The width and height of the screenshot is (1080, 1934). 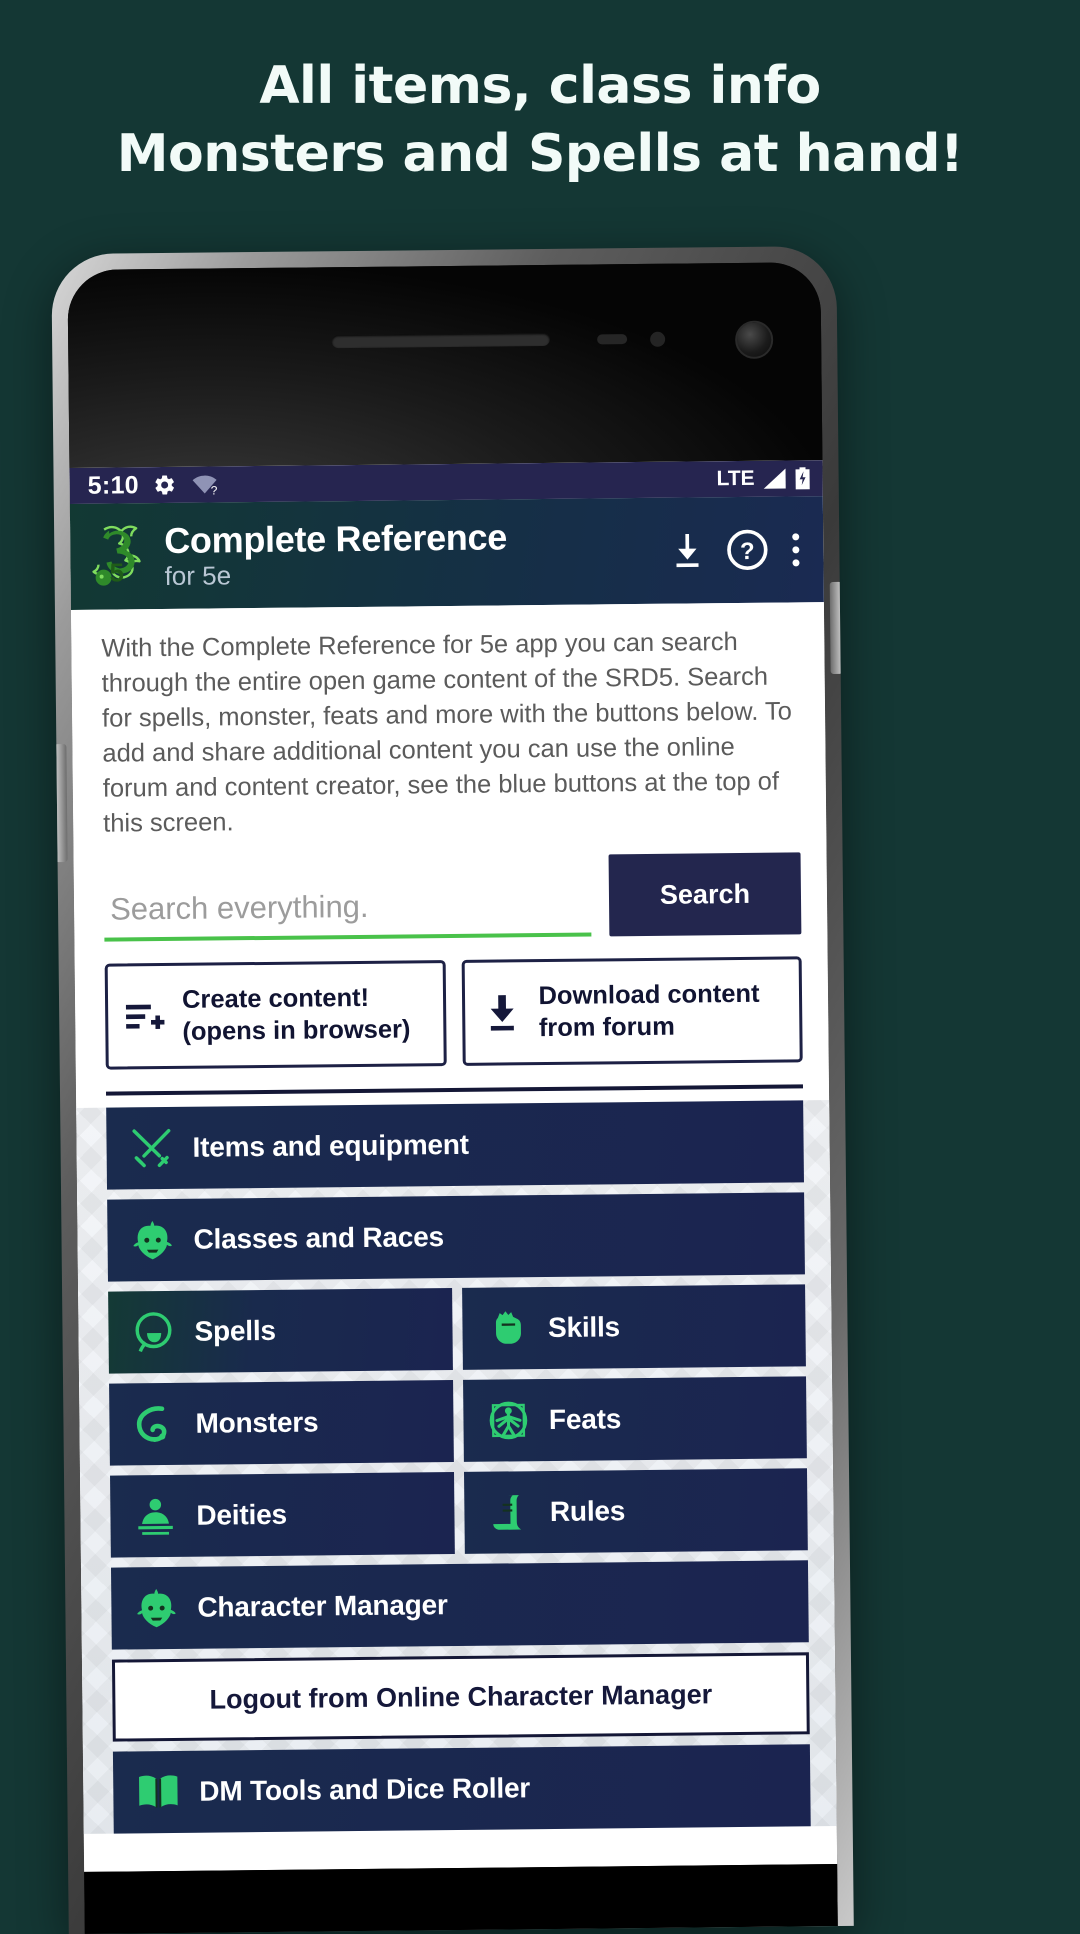 What do you see at coordinates (634, 1419) in the screenshot?
I see `menu-feats: Feats` at bounding box center [634, 1419].